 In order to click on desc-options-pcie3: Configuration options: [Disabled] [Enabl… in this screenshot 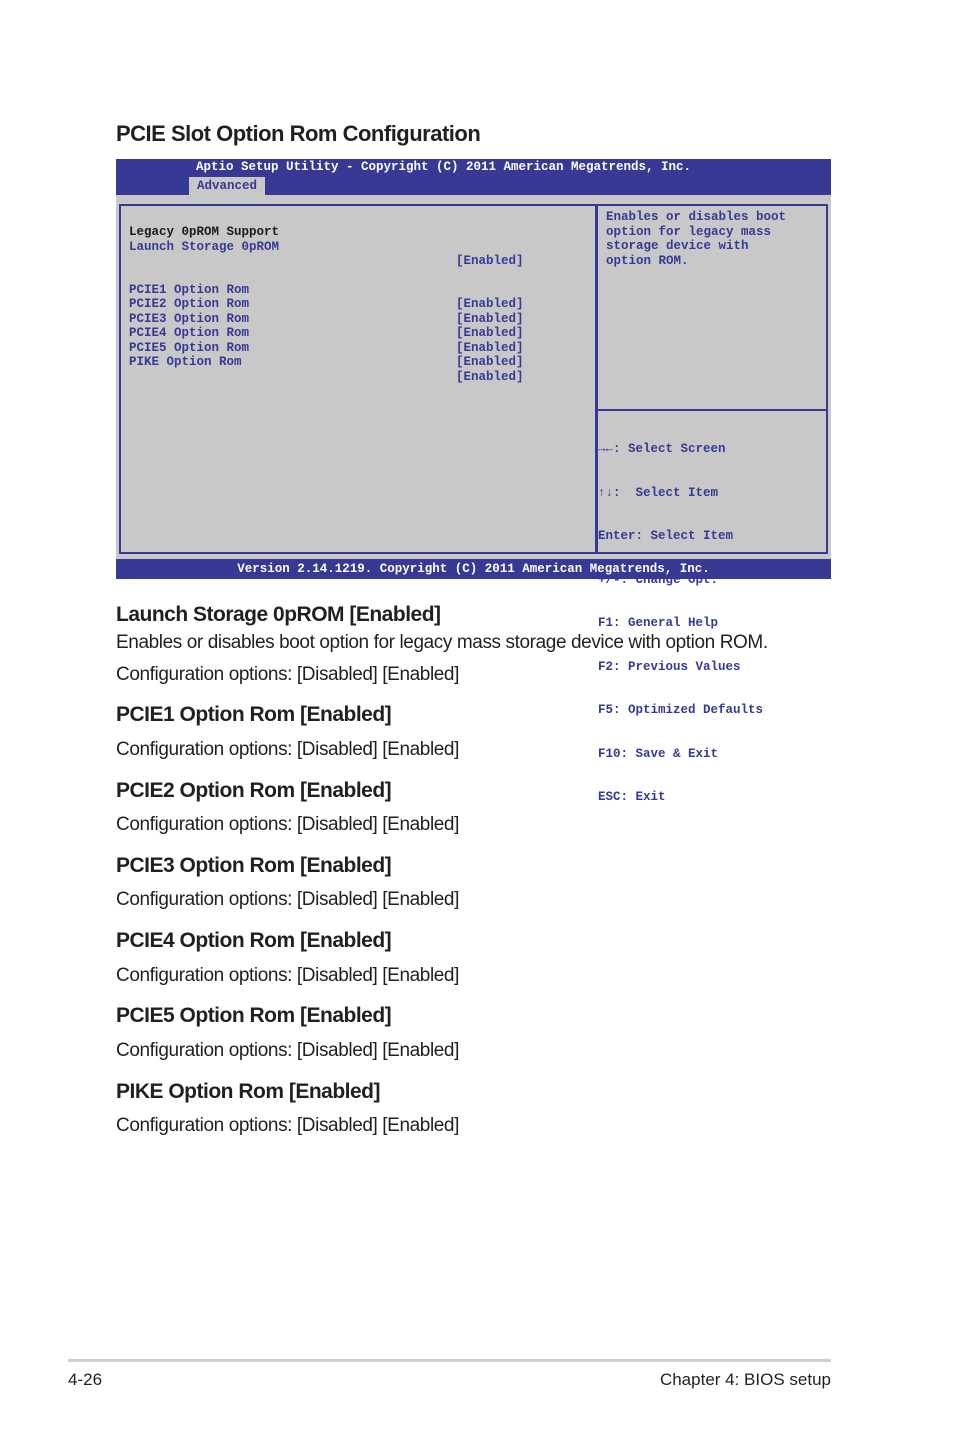, I will do `click(287, 899)`.